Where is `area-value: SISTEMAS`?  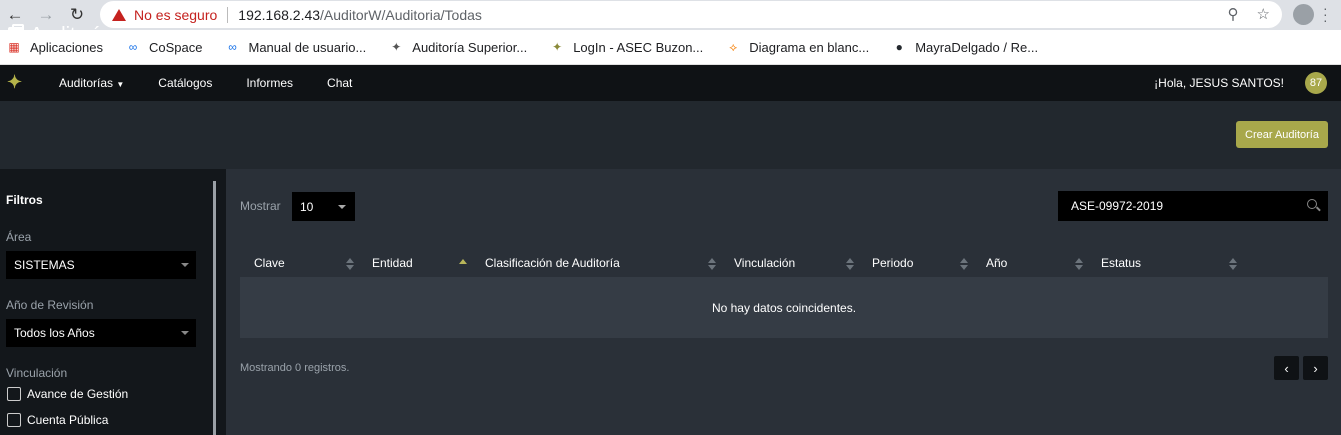
area-value: SISTEMAS is located at coordinates (44, 265).